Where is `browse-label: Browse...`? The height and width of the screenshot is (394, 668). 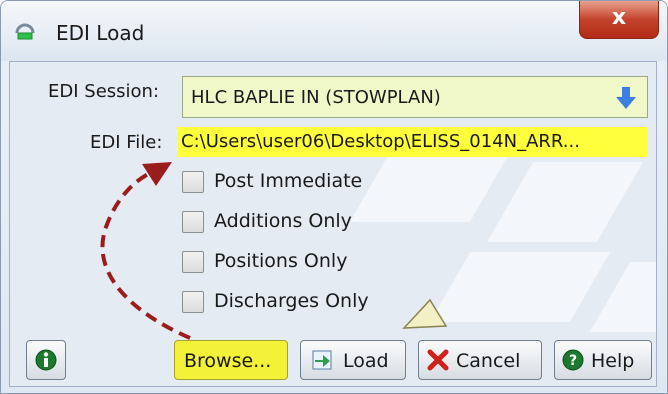
browse-label: Browse... is located at coordinates (228, 361).